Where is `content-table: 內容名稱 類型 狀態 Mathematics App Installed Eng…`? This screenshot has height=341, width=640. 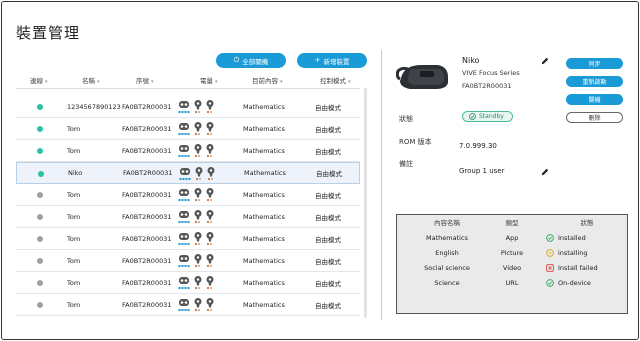 content-table: 內容名稱 類型 狀態 Mathematics App Installed Eng… is located at coordinates (512, 264).